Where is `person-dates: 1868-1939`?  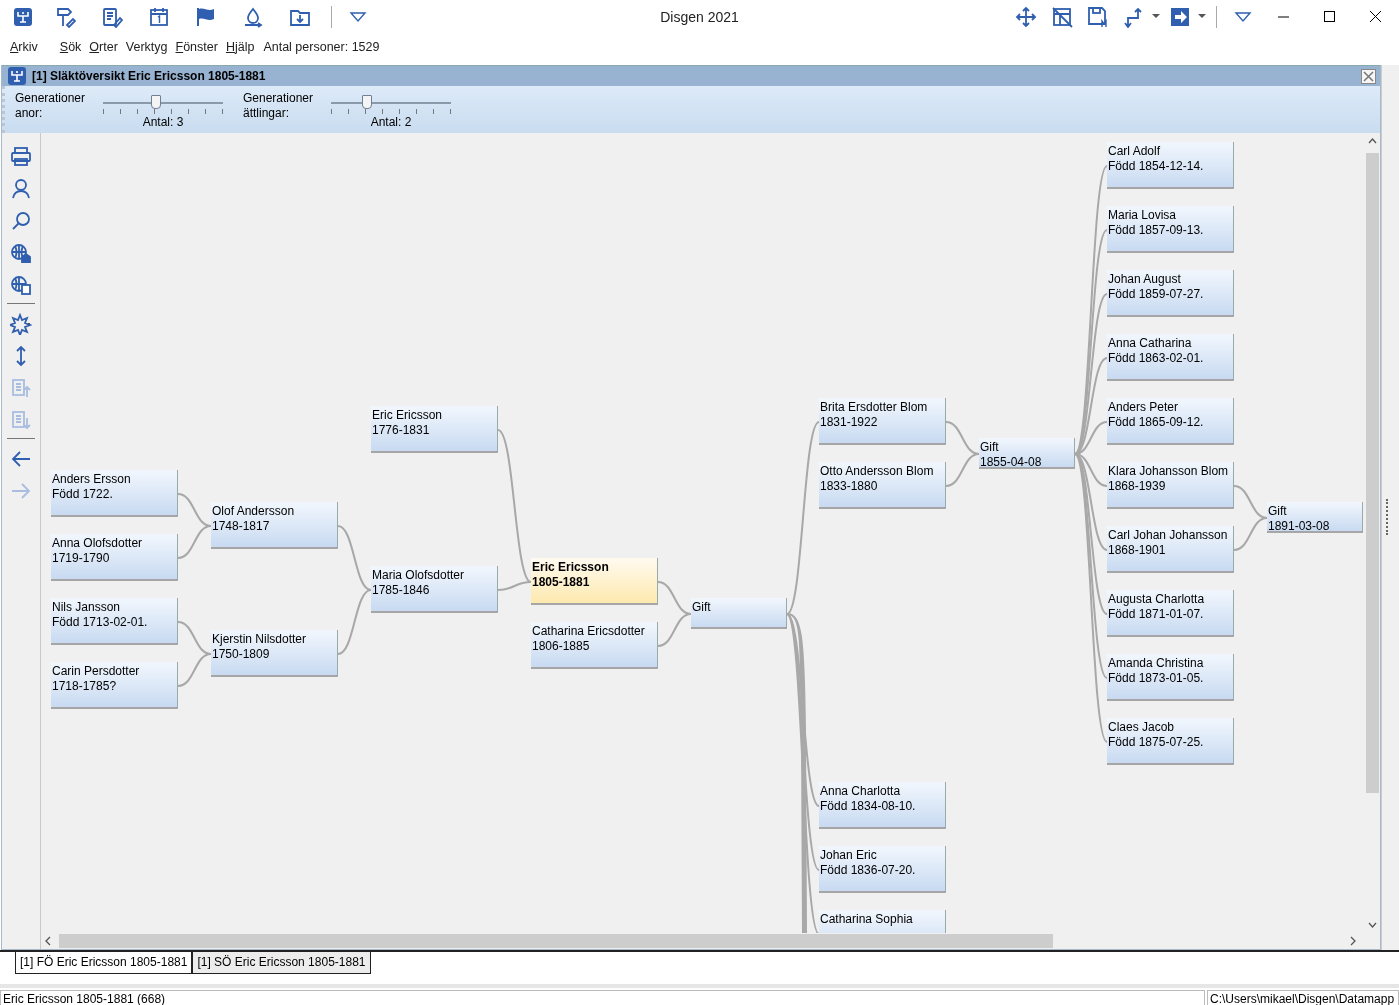
person-dates: 1868-1939 is located at coordinates (1137, 486).